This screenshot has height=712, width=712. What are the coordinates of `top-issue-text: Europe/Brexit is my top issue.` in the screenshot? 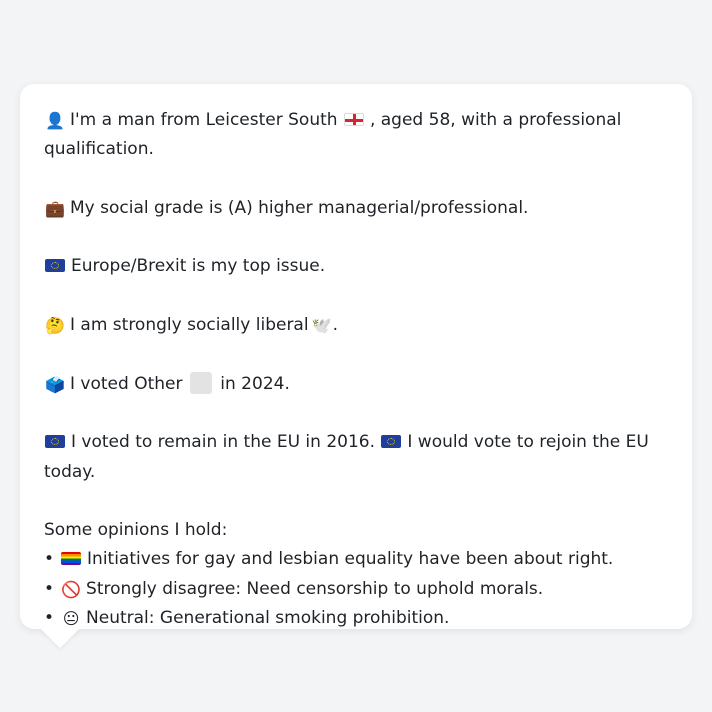 It's located at (198, 266).